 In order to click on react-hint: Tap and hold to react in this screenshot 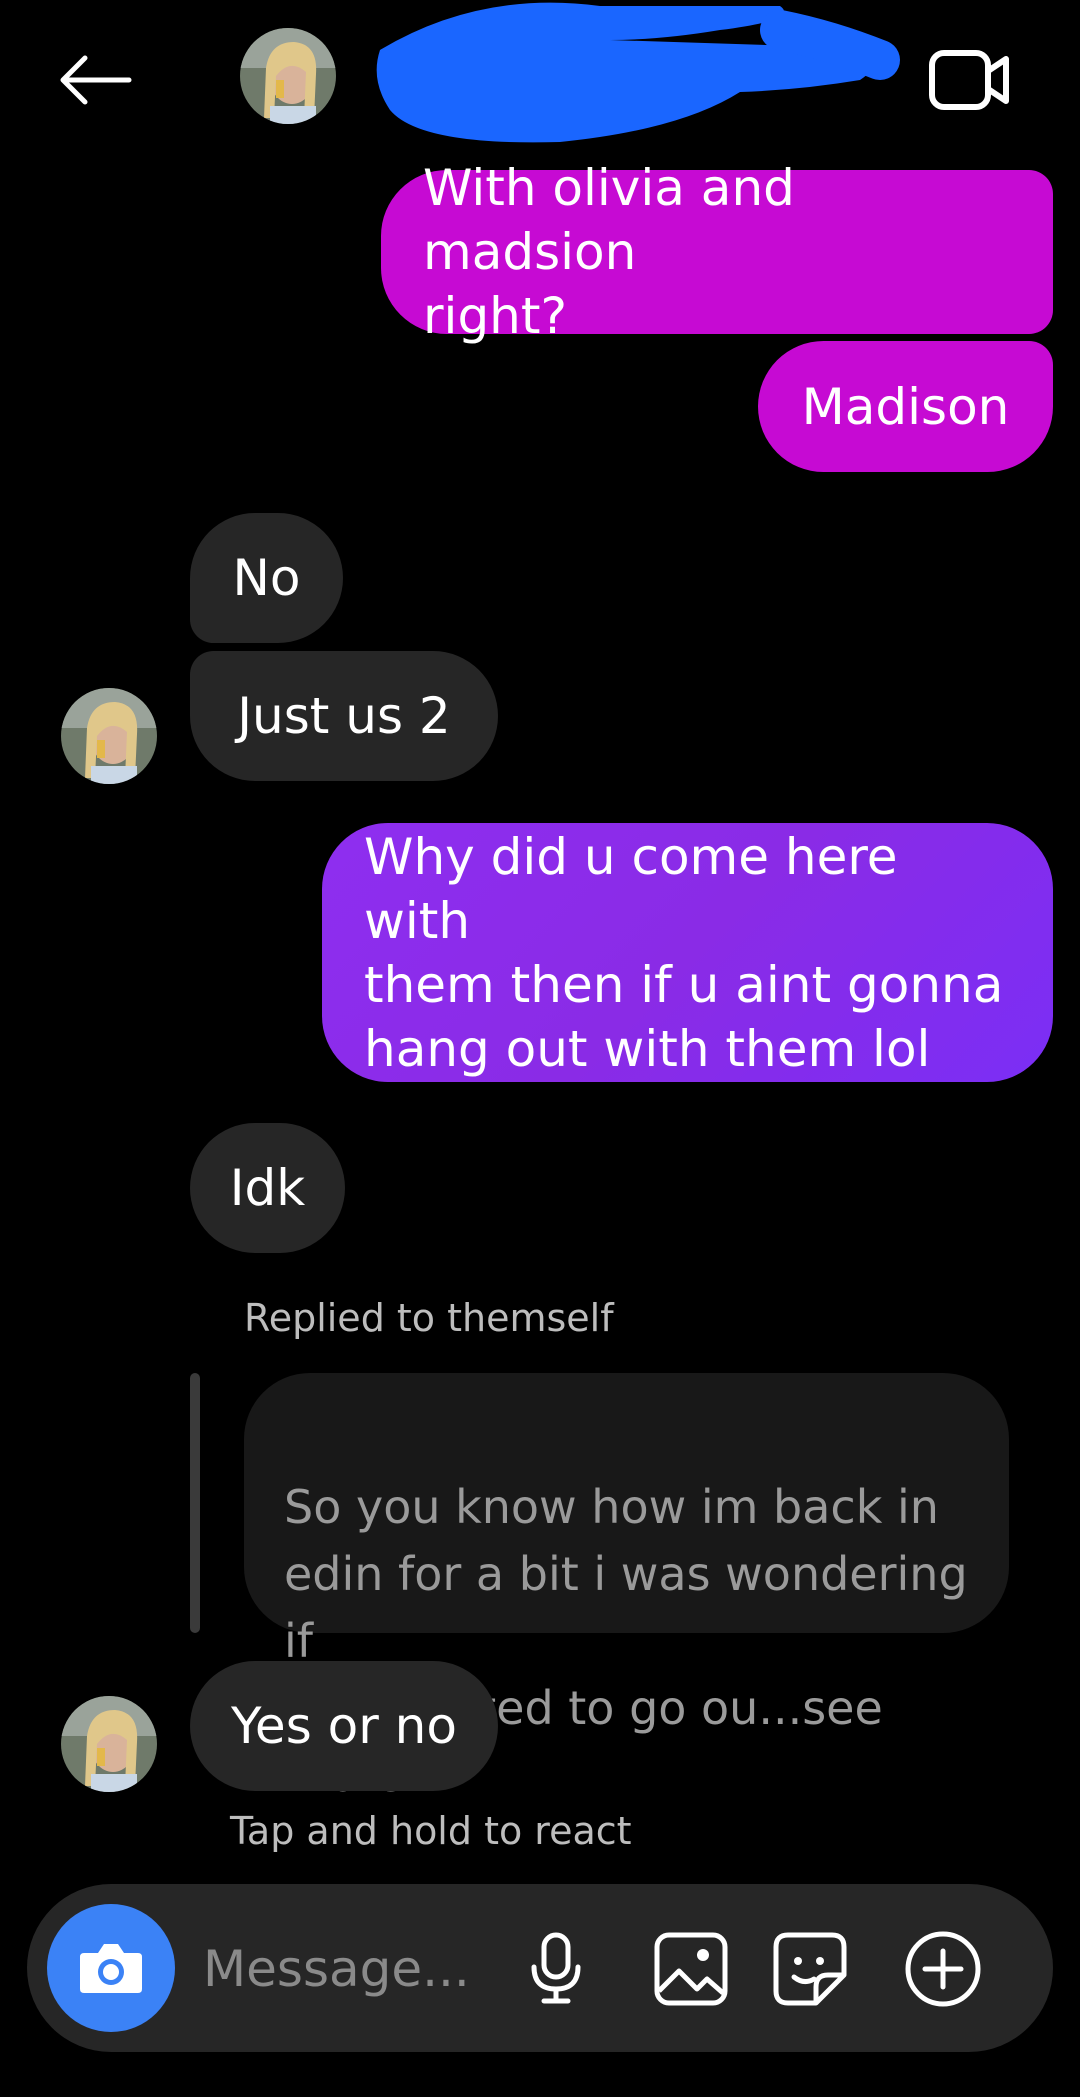, I will do `click(431, 1831)`.